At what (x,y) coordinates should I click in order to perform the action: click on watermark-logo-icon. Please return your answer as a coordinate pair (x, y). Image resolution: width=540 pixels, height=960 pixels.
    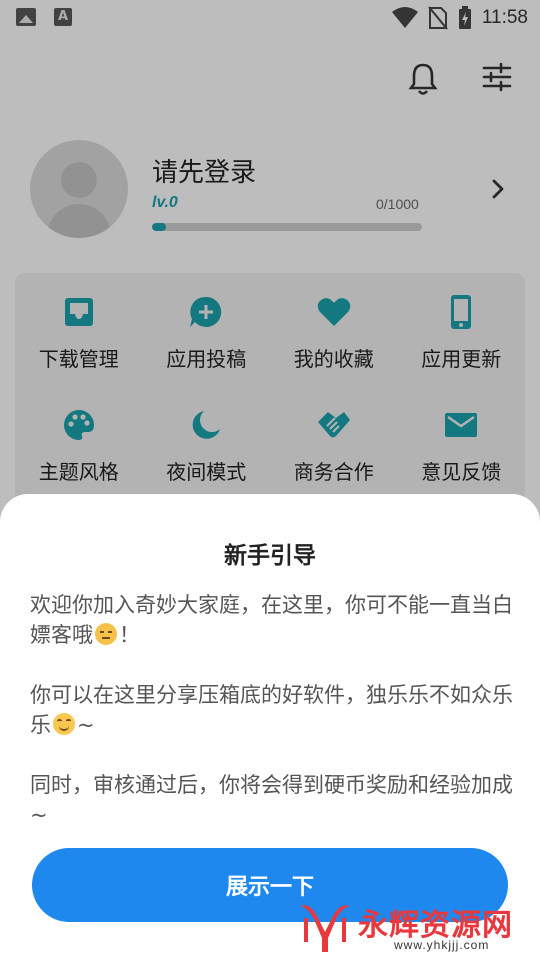
    Looking at the image, I should click on (325, 928).